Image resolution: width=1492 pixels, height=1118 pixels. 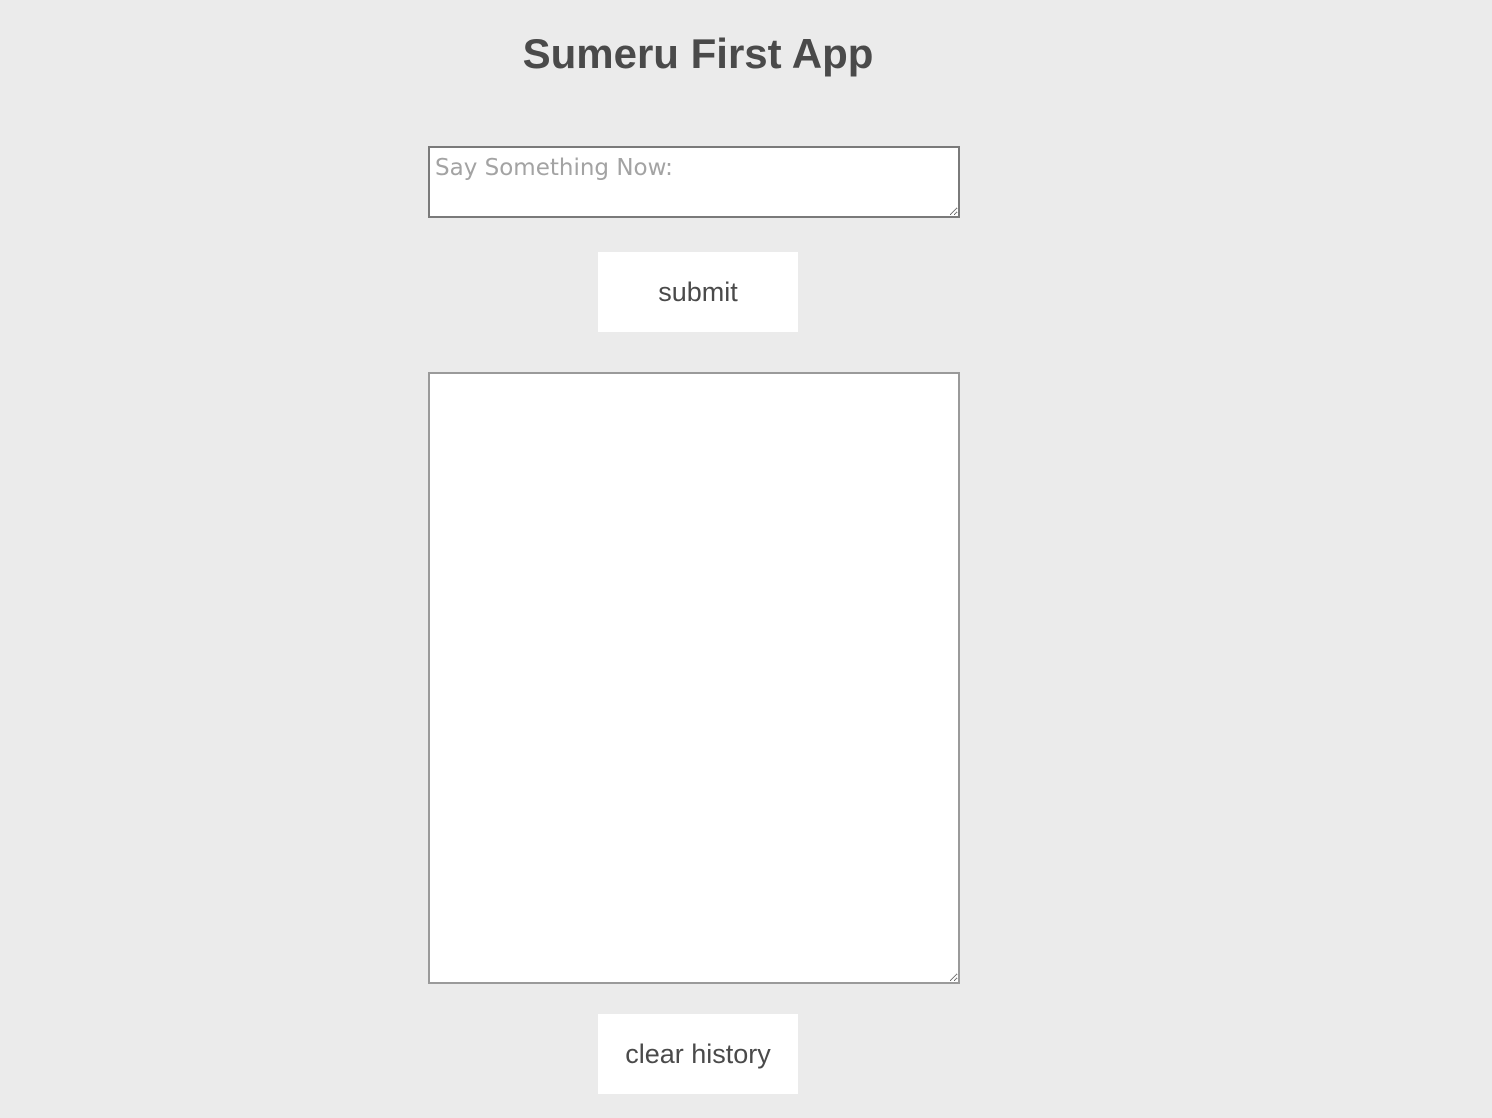 What do you see at coordinates (698, 53) in the screenshot?
I see `page-title: Sumeru First App` at bounding box center [698, 53].